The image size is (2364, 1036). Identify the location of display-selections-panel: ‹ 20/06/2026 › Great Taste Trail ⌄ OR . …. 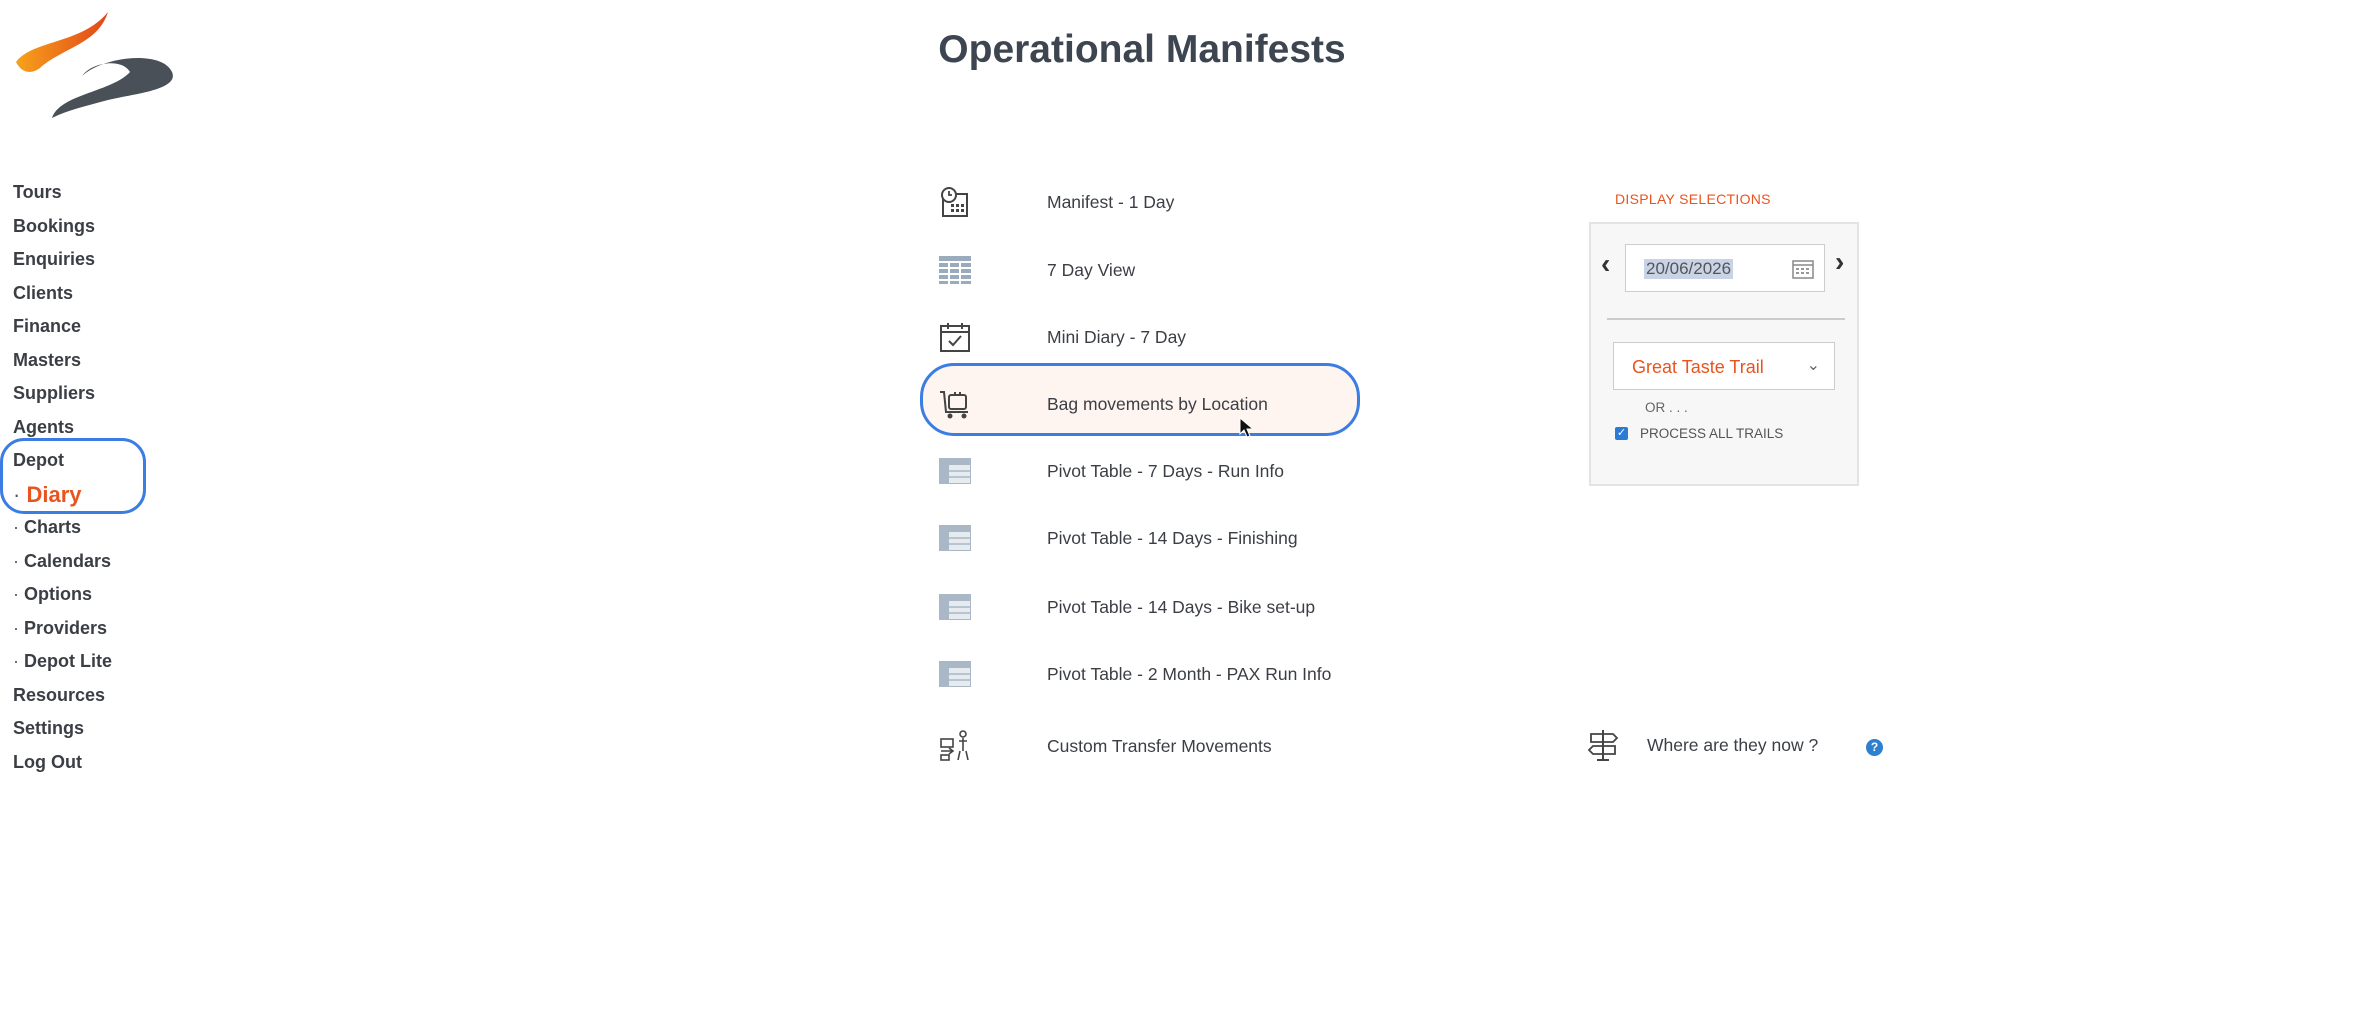
(1724, 354).